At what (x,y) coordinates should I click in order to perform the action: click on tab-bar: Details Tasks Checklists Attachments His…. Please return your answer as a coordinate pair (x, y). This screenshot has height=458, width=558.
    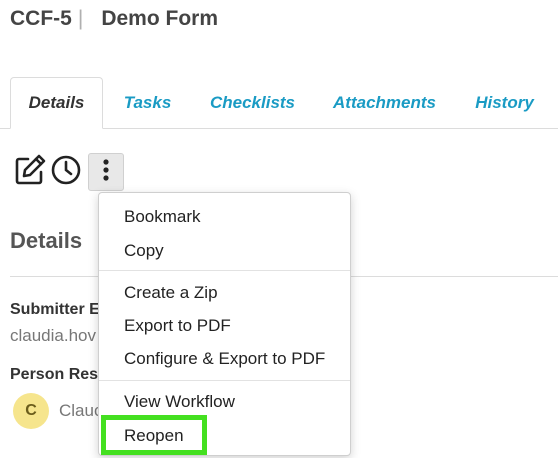
    Looking at the image, I should click on (279, 103).